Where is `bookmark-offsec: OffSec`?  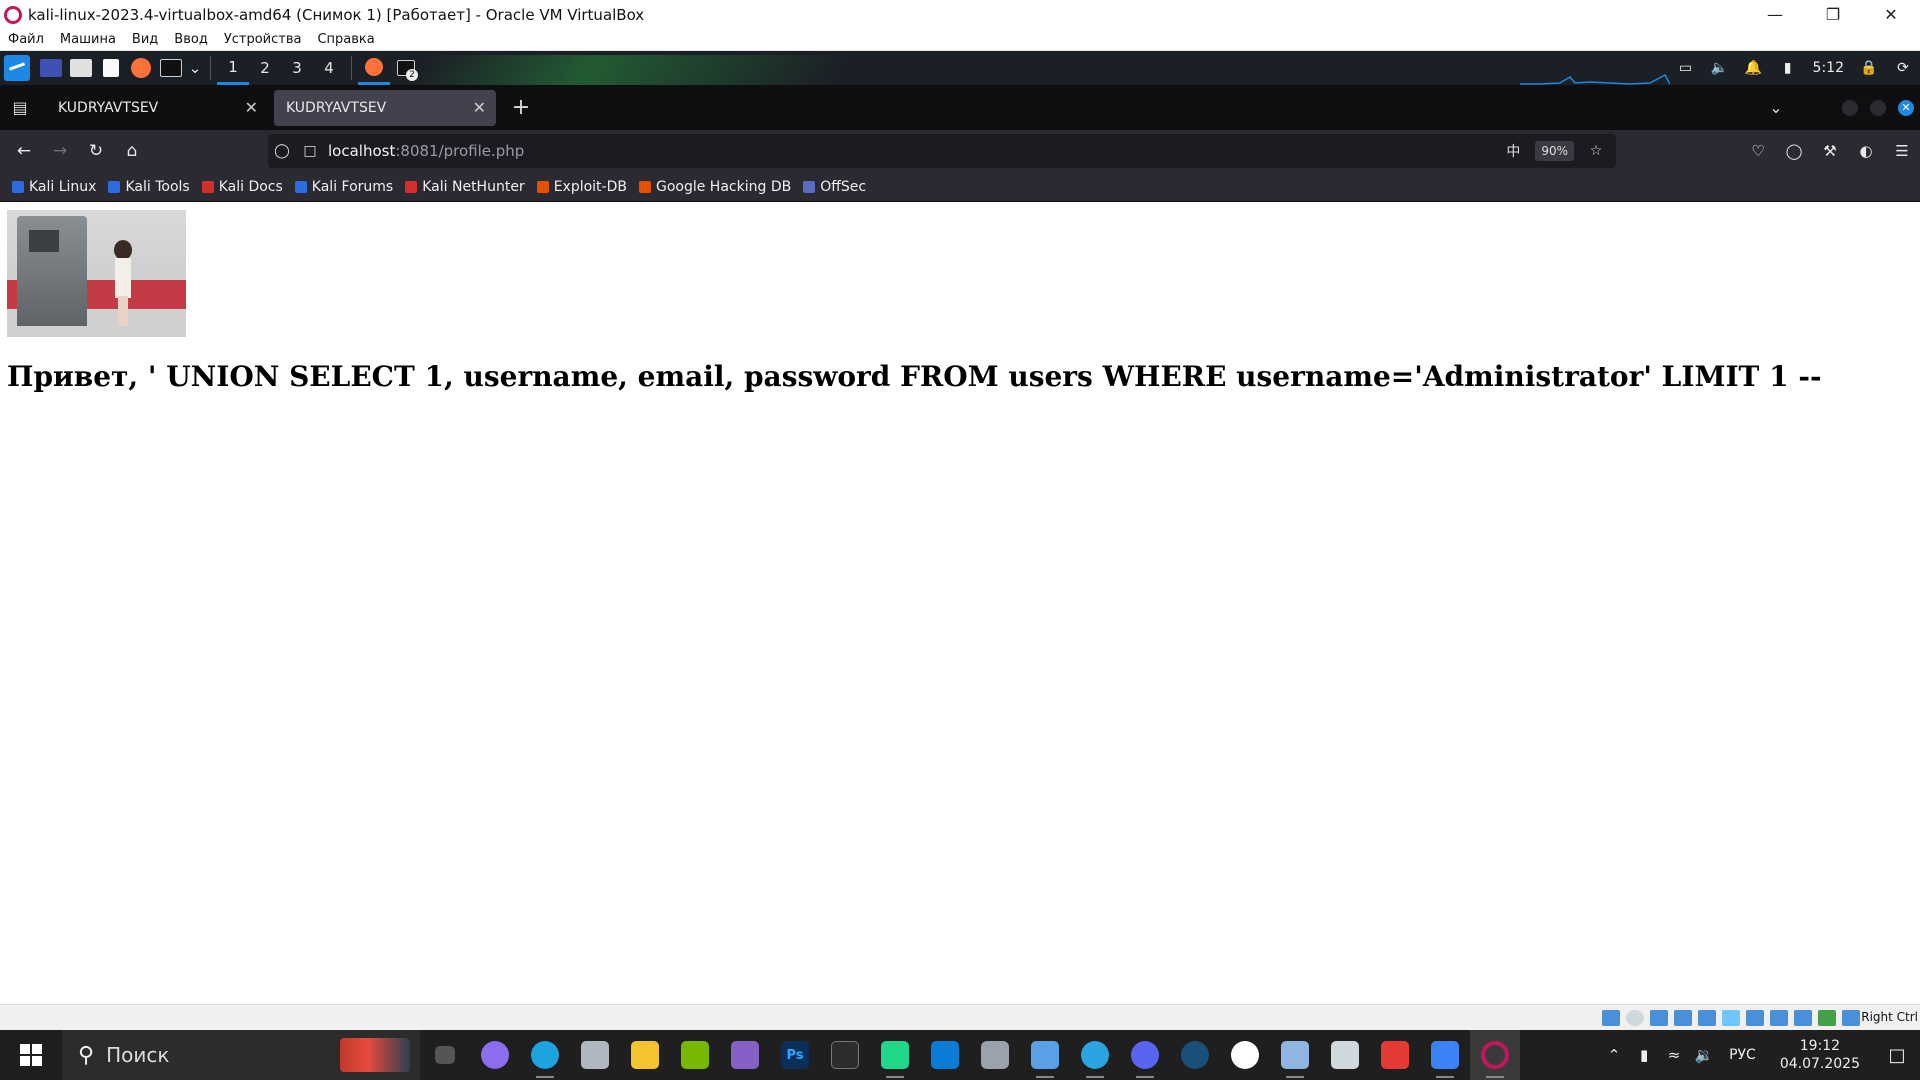
bookmark-offsec: OffSec is located at coordinates (834, 187).